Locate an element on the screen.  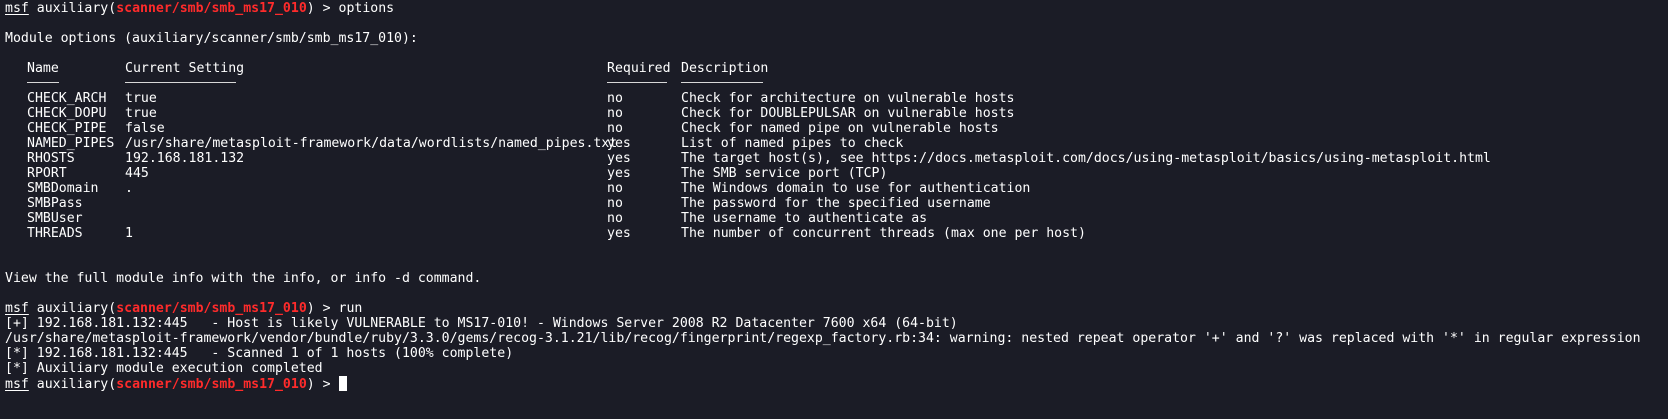
table-row-setting: . is located at coordinates (129, 188).